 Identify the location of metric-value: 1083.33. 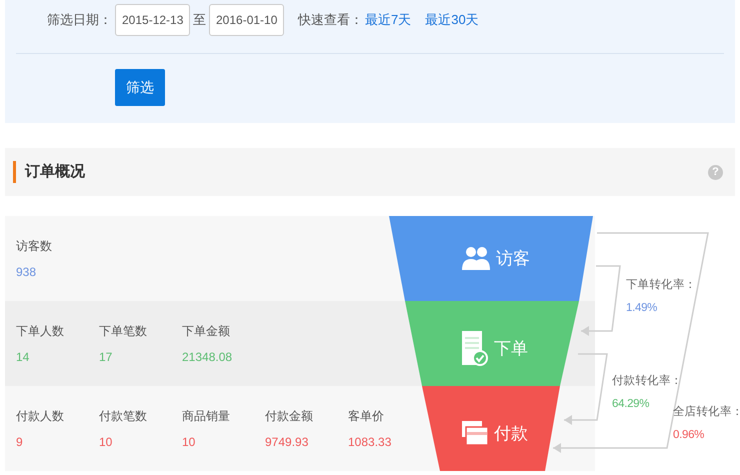
(370, 442).